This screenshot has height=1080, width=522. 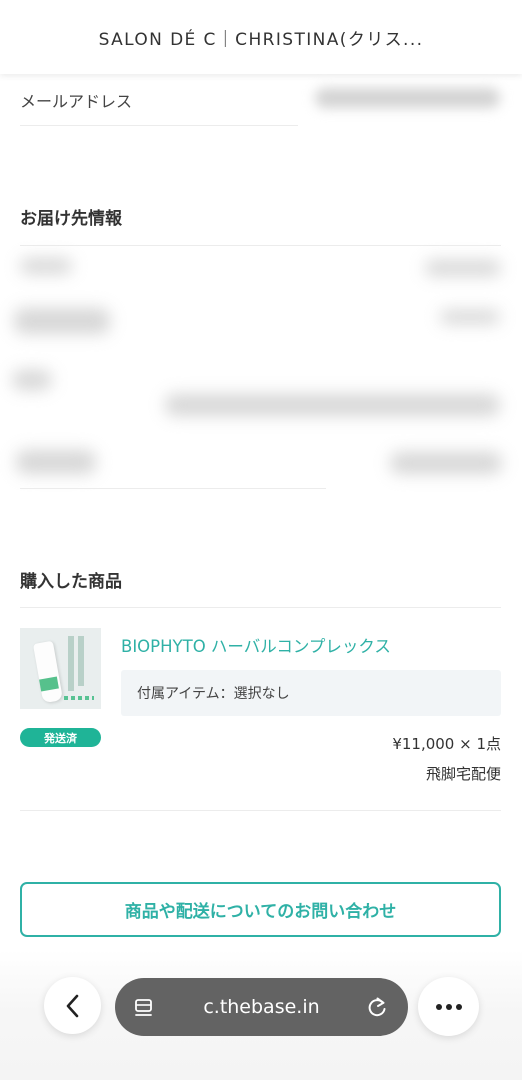 I want to click on shipped-status-badge: 発送済, so click(x=60, y=737).